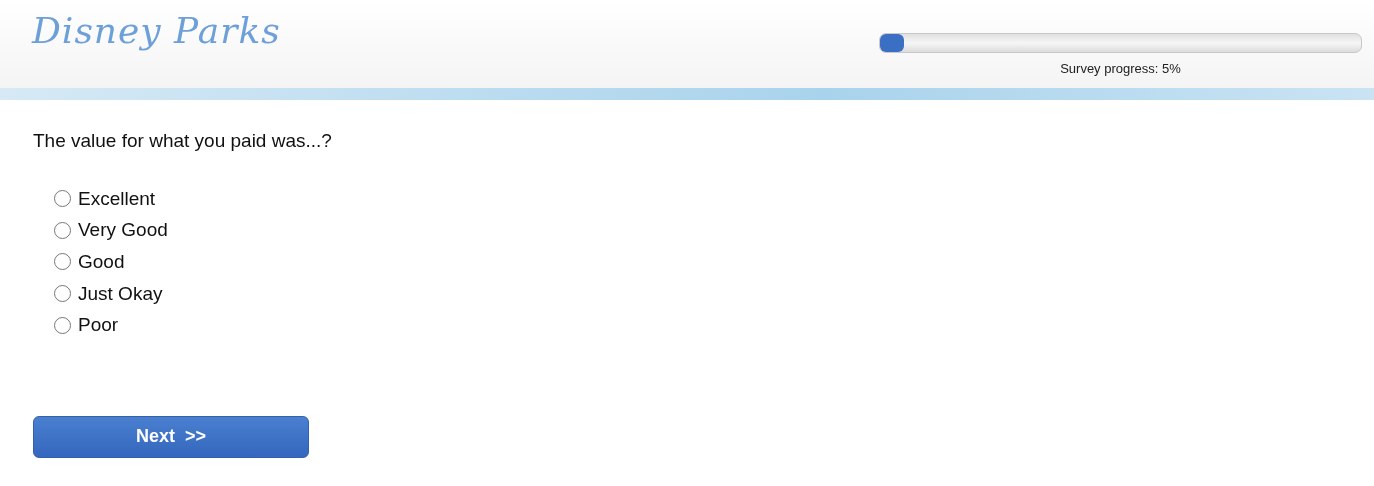 This screenshot has width=1374, height=486. I want to click on radio-option: Very Good, so click(697, 230).